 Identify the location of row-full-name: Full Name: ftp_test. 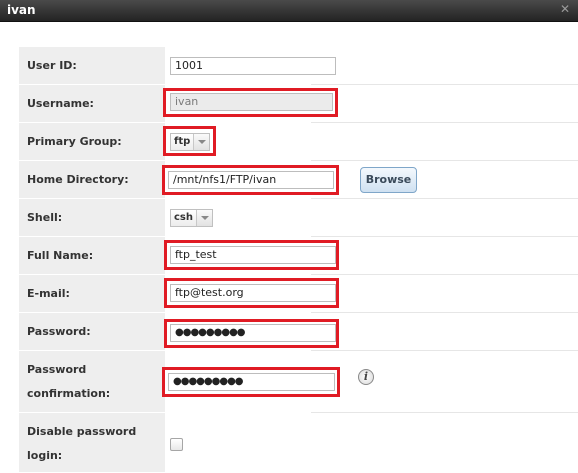
(298, 256).